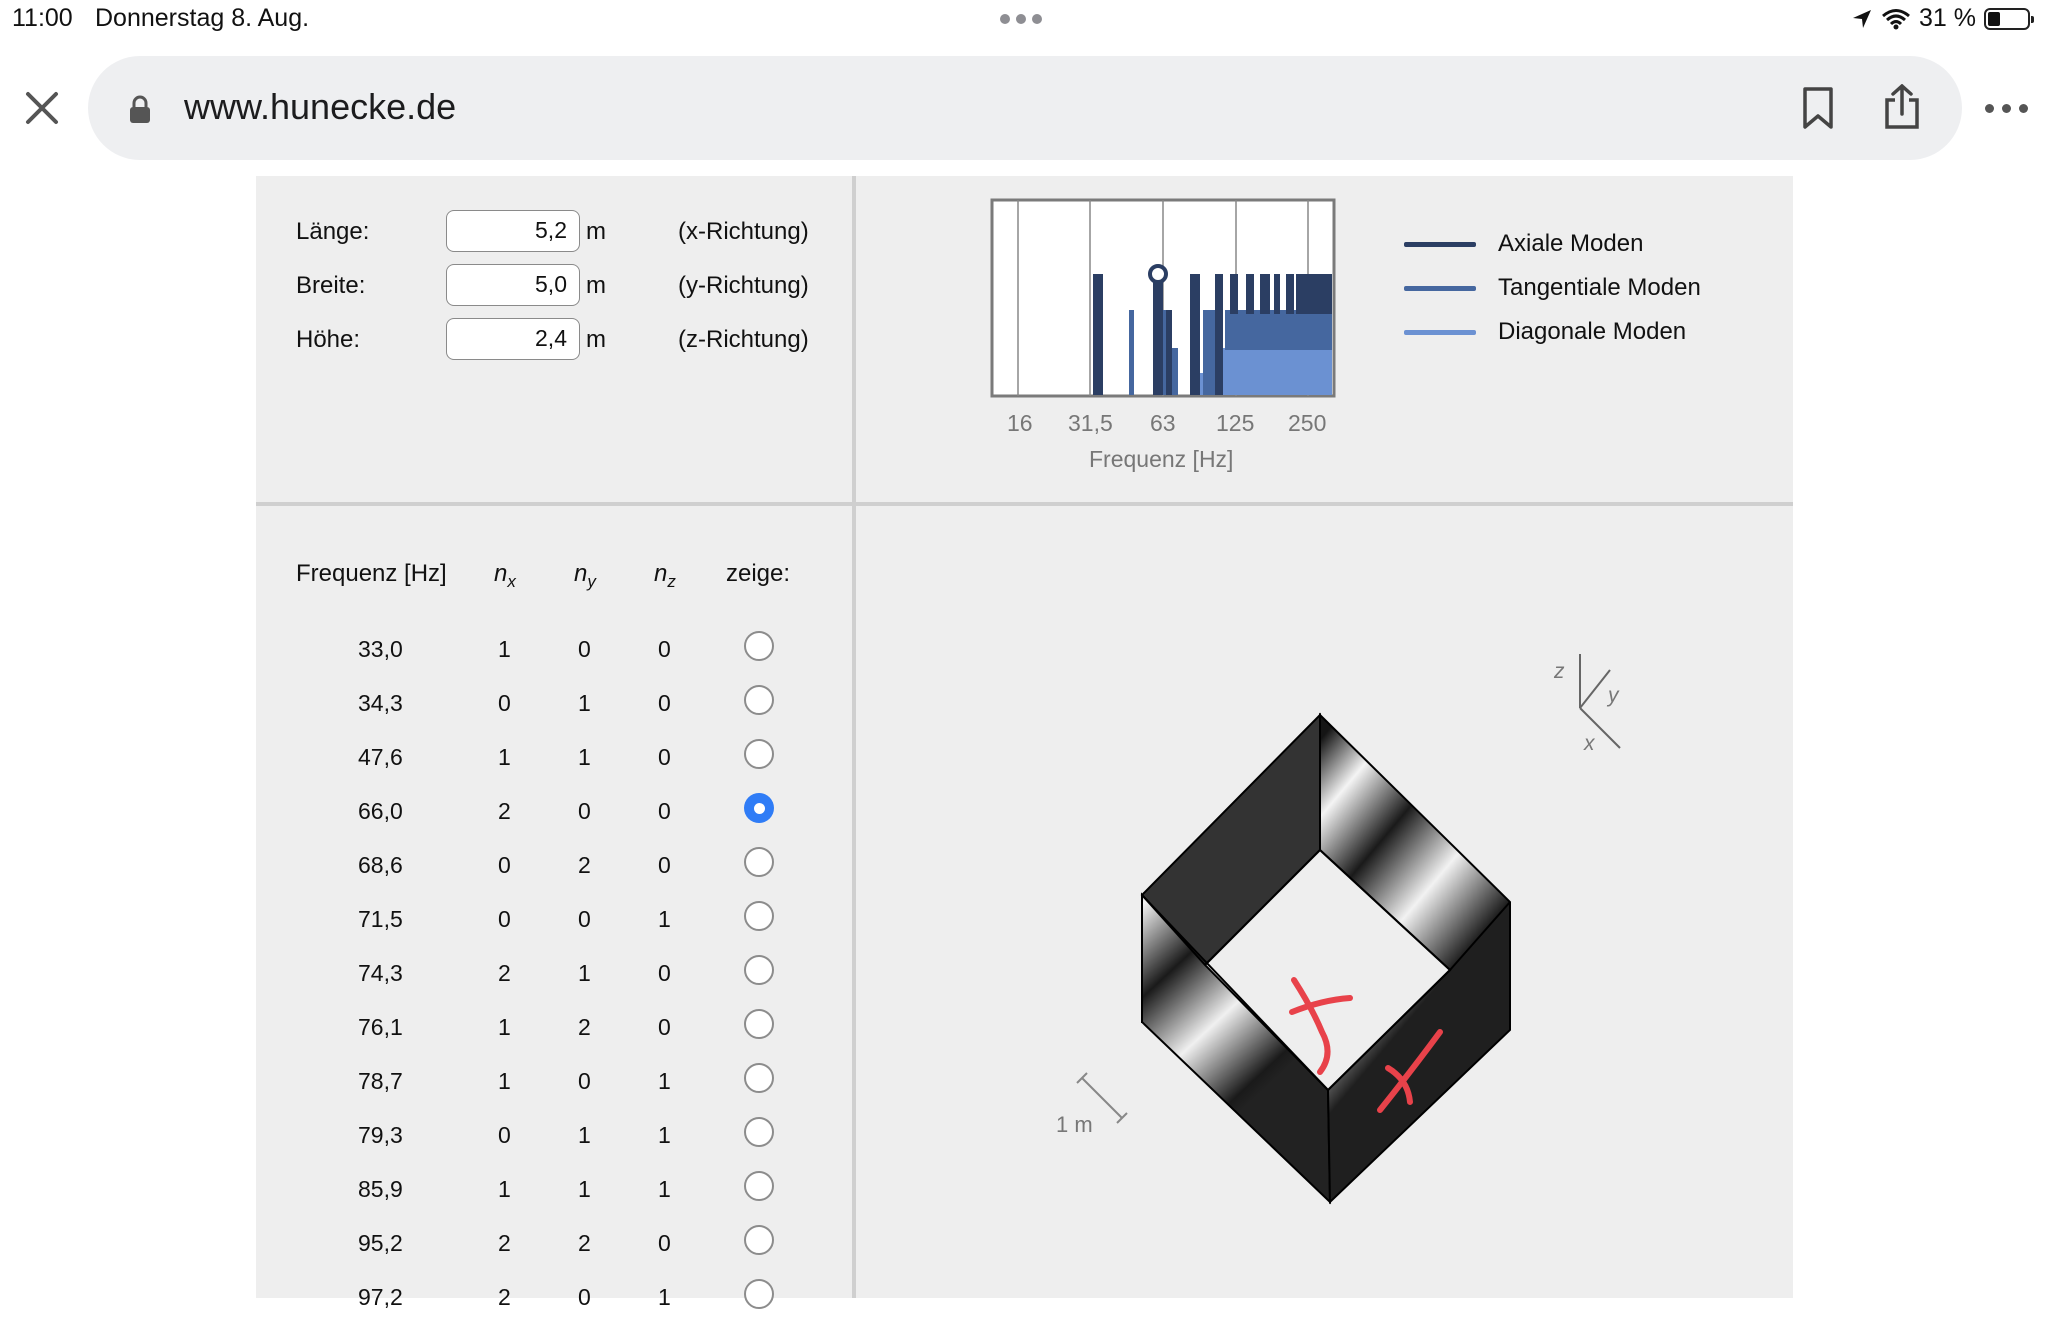 Image resolution: width=2048 pixels, height=1338 pixels. I want to click on battery-percent: 31 %, so click(1947, 18).